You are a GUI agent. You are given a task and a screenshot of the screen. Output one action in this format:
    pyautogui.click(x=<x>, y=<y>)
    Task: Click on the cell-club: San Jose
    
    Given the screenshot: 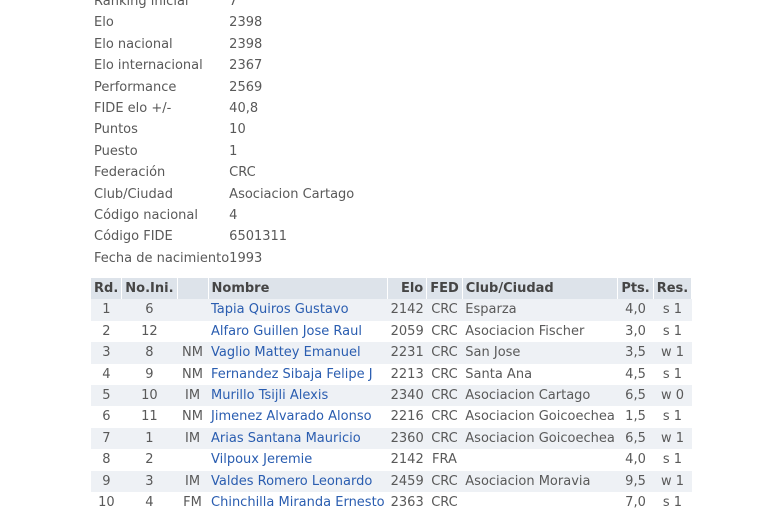 What is the action you would take?
    pyautogui.click(x=493, y=353)
    